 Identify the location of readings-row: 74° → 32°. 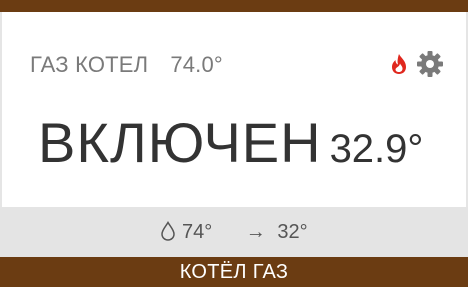
(234, 232).